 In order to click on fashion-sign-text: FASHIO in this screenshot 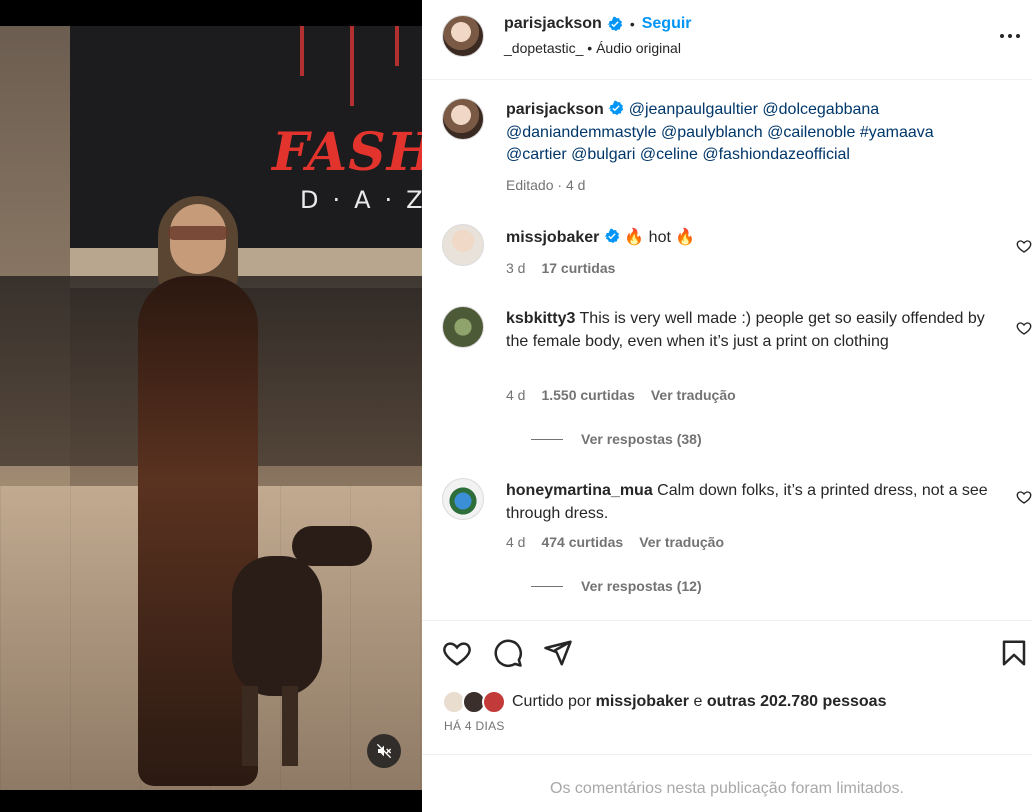, I will do `click(347, 152)`.